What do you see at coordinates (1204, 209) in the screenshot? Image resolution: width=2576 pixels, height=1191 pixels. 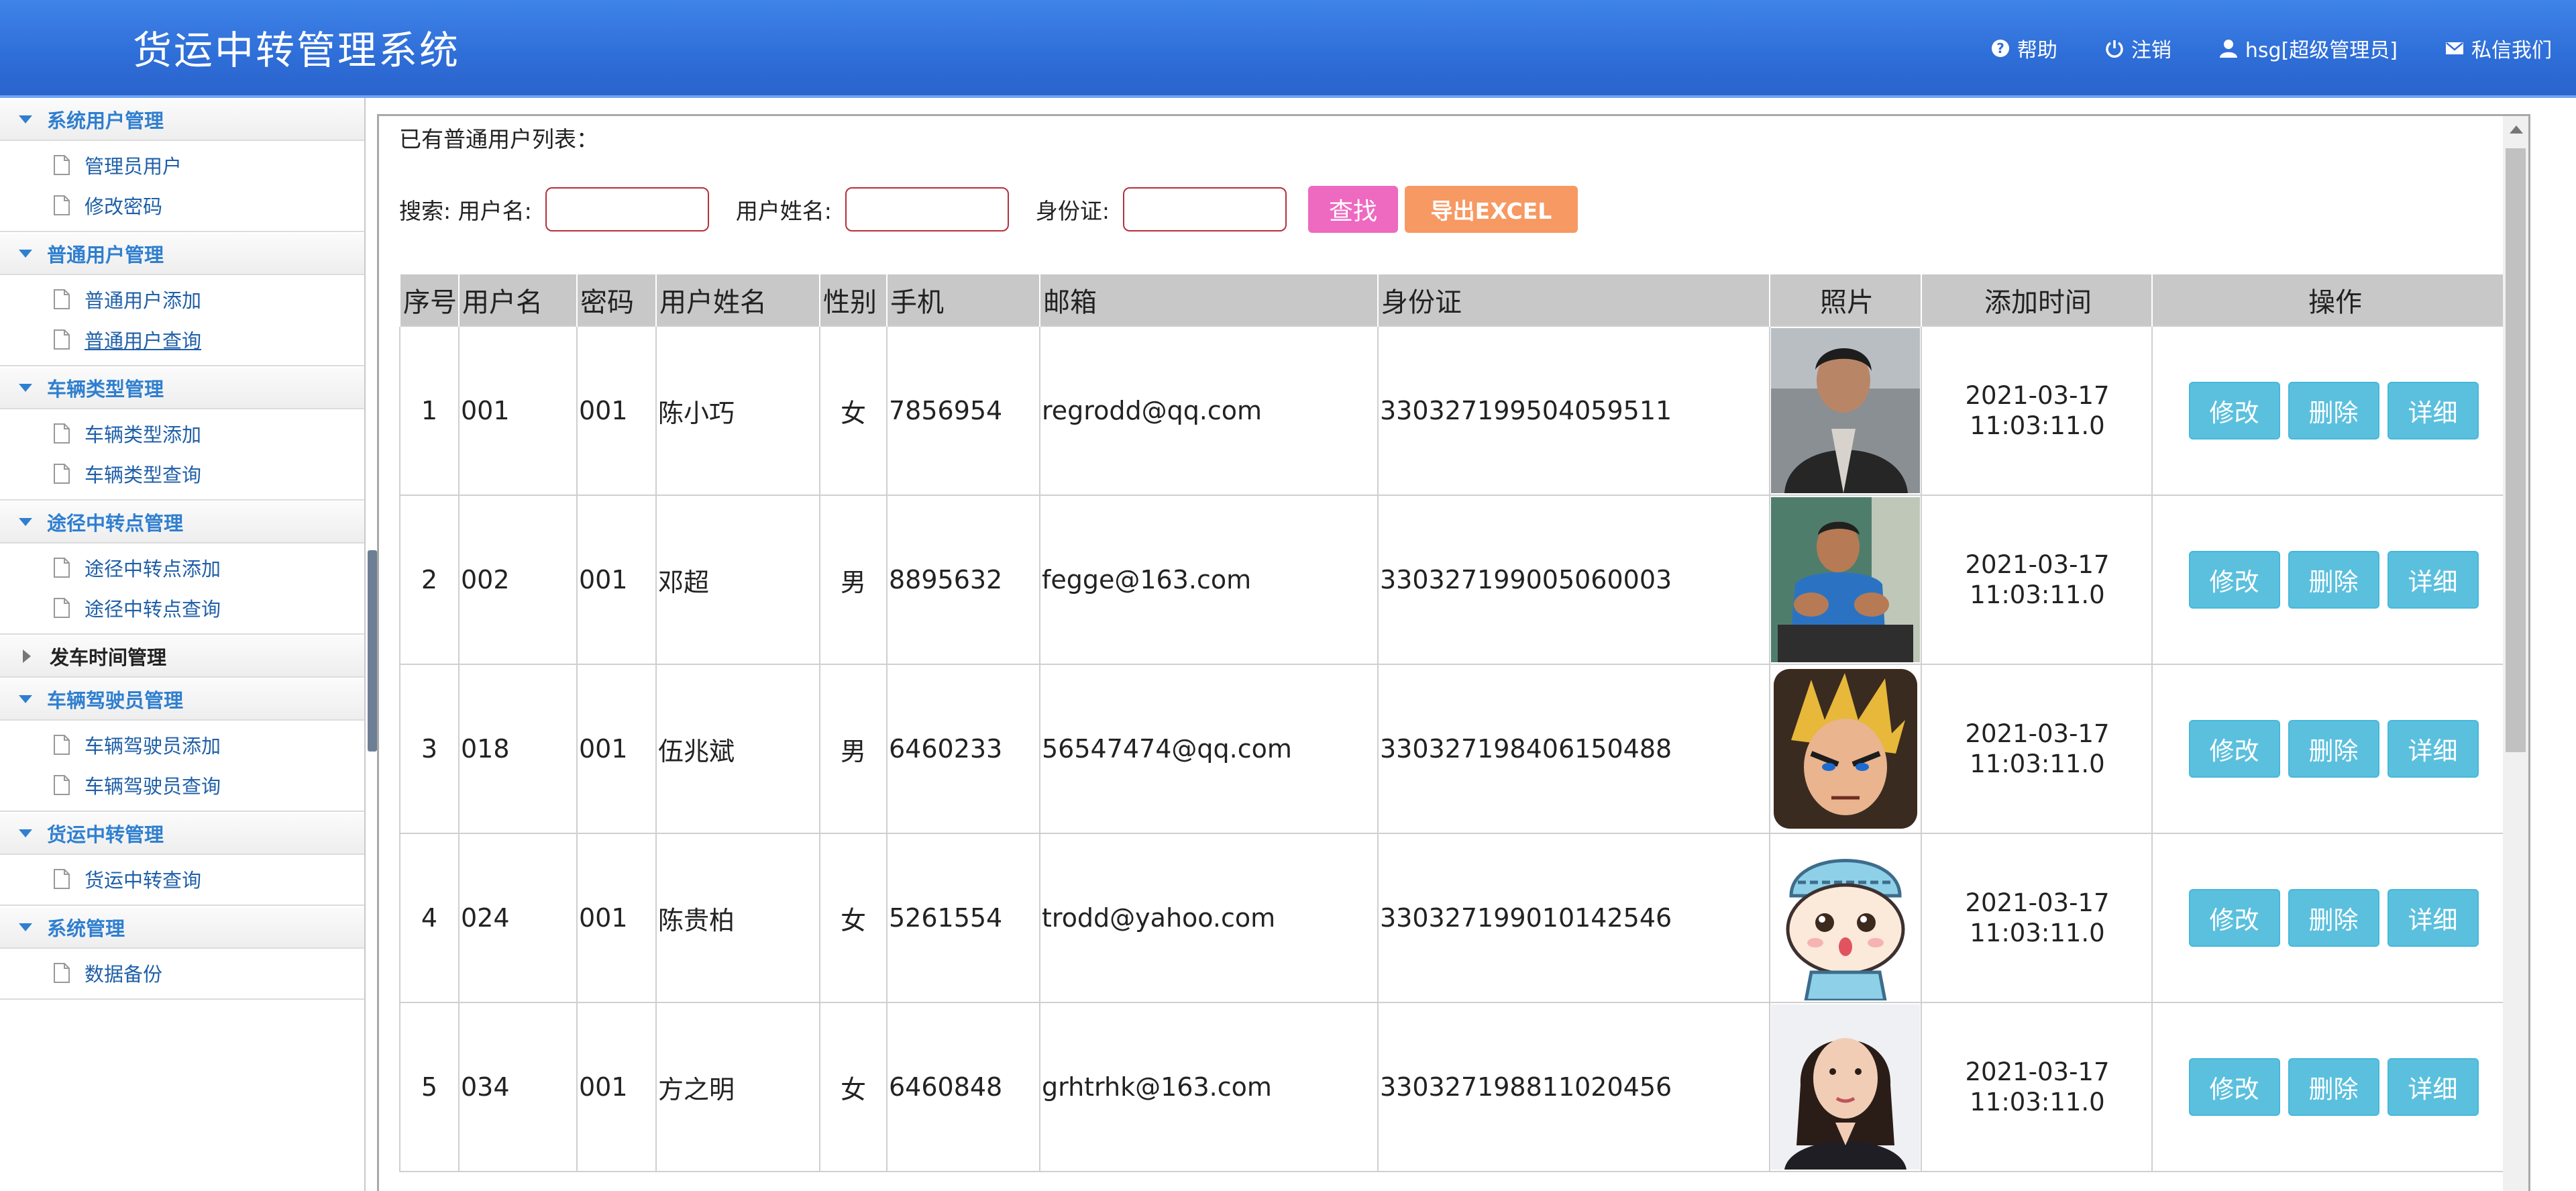 I see `idcard-search-input` at bounding box center [1204, 209].